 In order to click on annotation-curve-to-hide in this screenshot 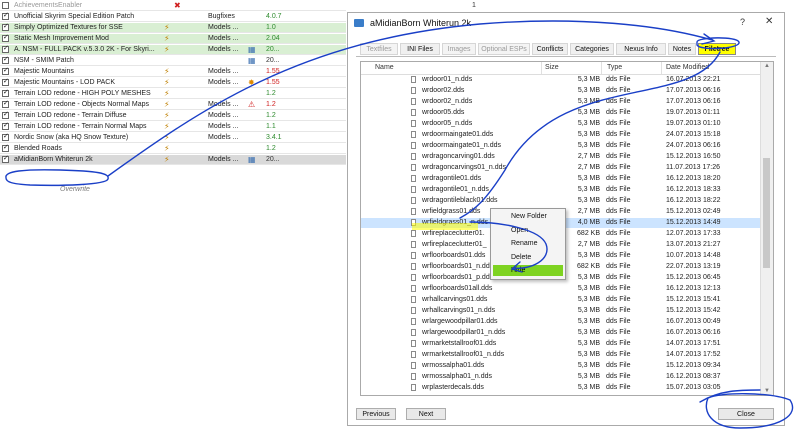, I will do `click(508, 245)`.